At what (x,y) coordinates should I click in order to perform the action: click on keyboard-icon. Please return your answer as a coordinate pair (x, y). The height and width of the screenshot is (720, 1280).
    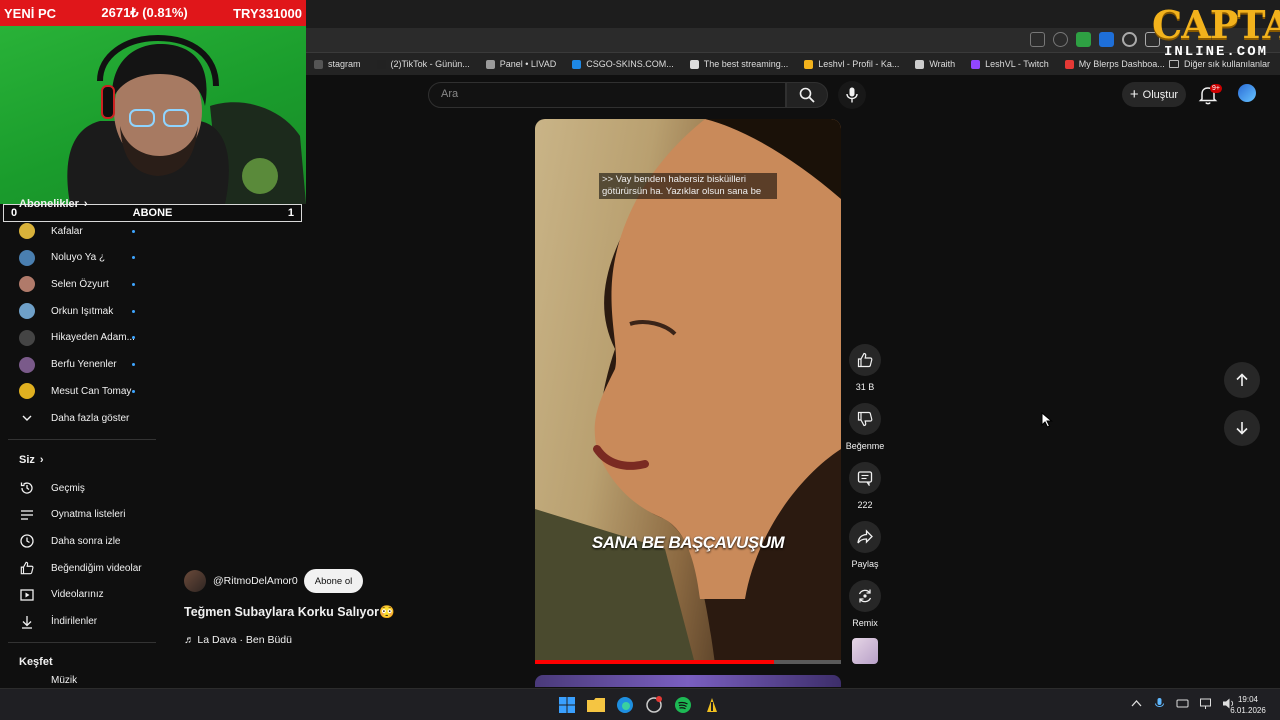
    Looking at the image, I should click on (1182, 703).